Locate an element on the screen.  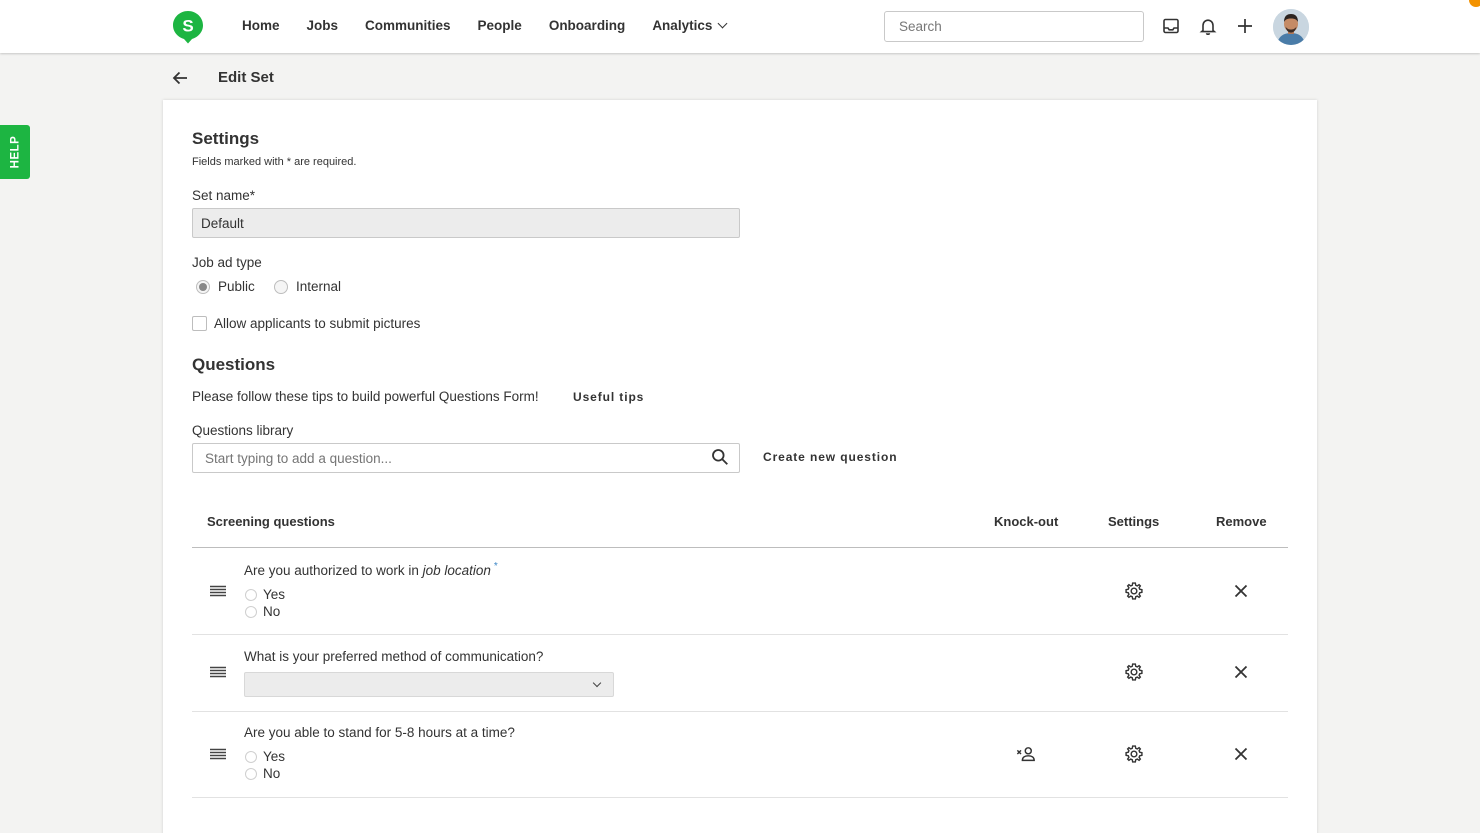
communication-method-select is located at coordinates (429, 684).